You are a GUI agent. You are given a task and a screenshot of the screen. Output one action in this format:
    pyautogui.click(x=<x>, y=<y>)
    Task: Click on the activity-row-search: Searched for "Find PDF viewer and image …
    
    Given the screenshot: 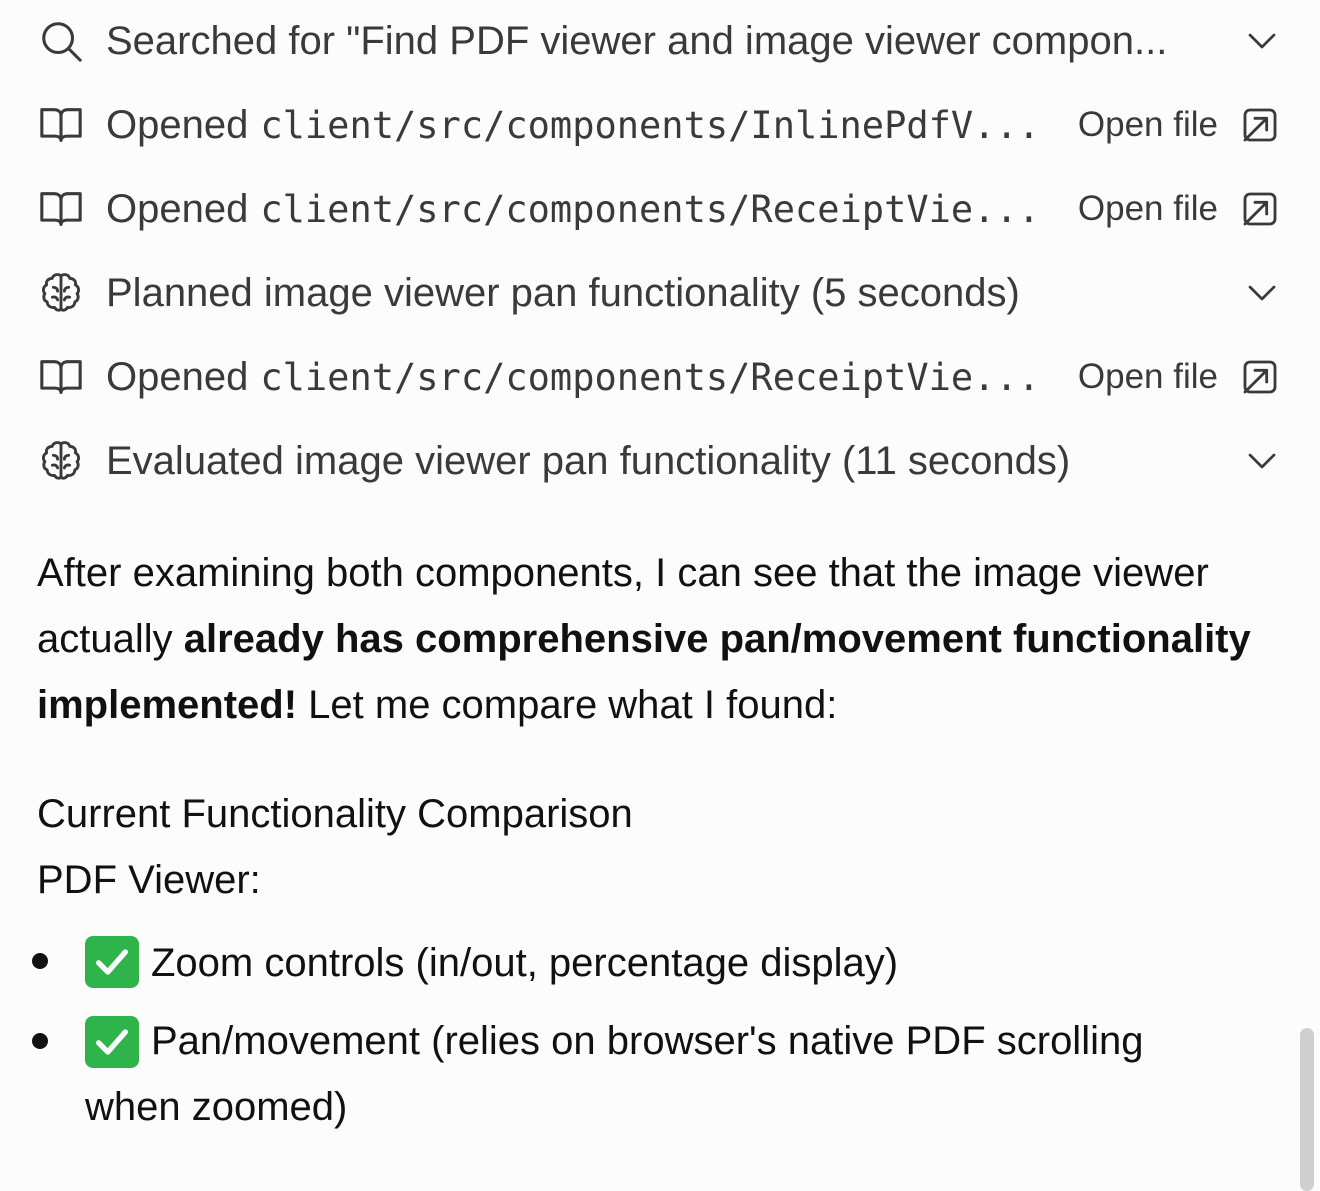 What is the action you would take?
    pyautogui.click(x=659, y=41)
    